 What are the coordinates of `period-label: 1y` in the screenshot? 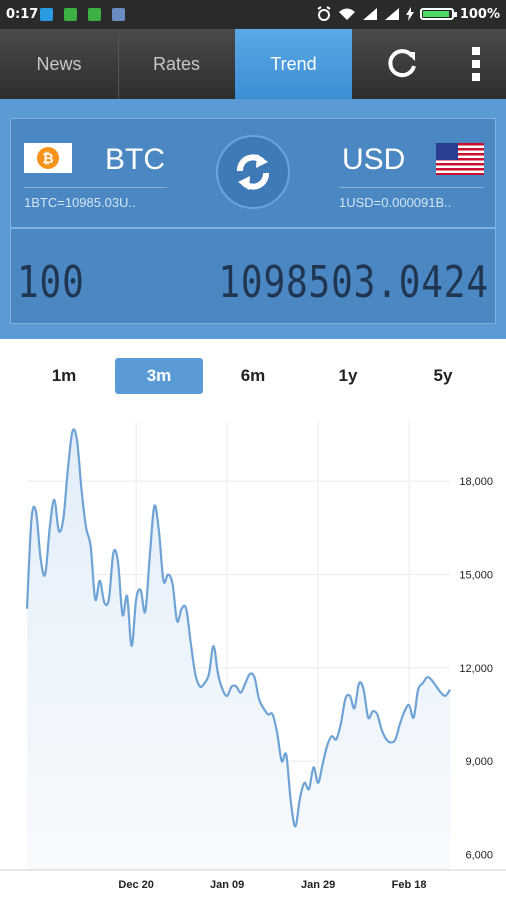 It's located at (348, 375).